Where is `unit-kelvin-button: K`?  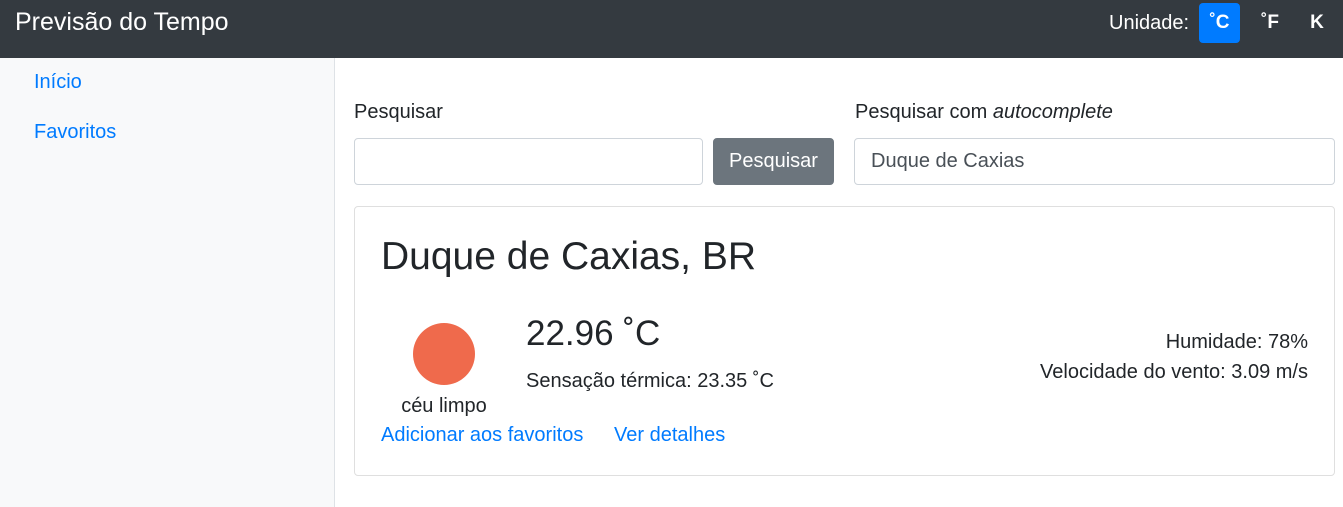 unit-kelvin-button: K is located at coordinates (1317, 23).